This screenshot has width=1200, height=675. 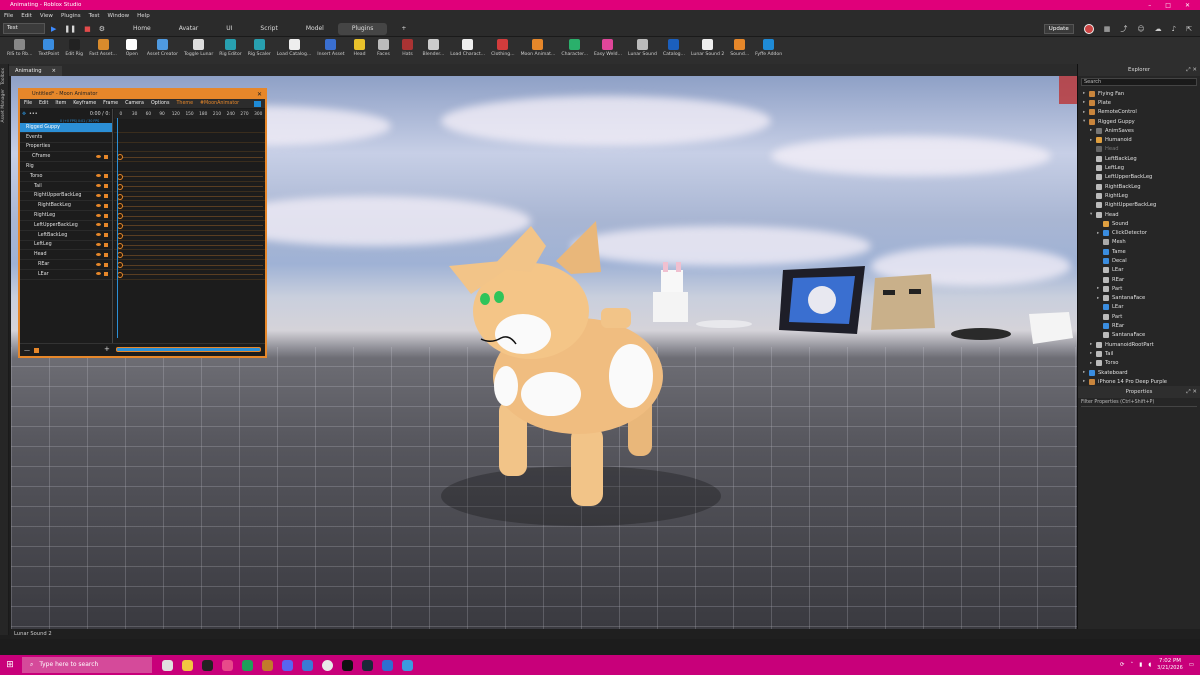 What do you see at coordinates (117, 228) in the screenshot?
I see `timeline-playhead` at bounding box center [117, 228].